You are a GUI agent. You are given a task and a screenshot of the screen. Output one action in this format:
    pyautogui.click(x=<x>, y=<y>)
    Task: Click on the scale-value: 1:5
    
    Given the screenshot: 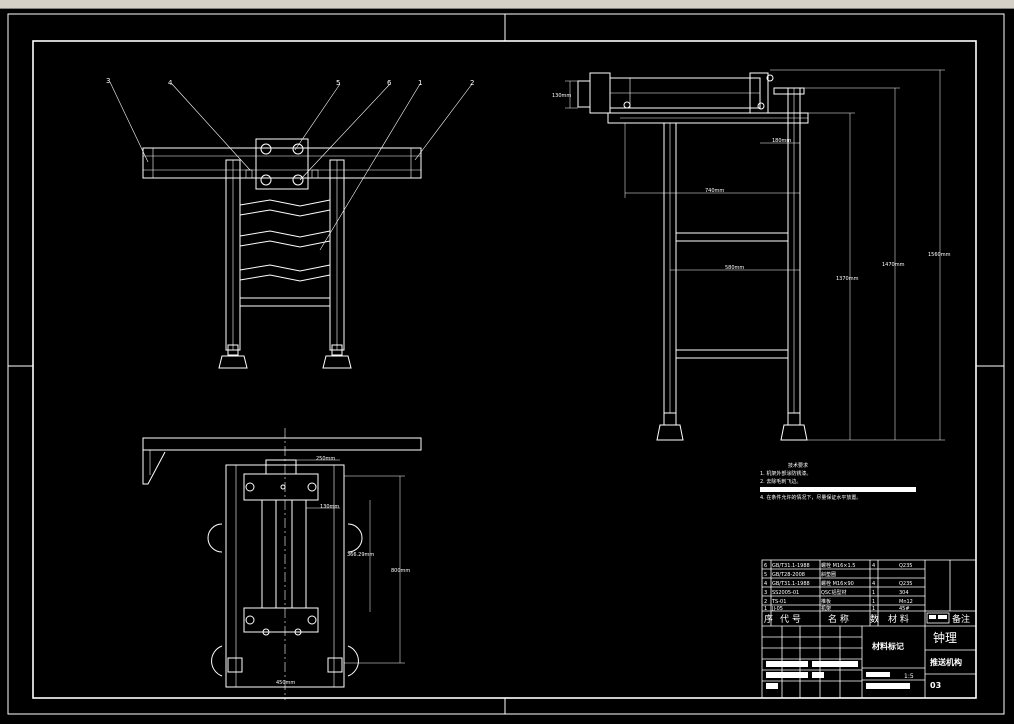 What is the action you would take?
    pyautogui.click(x=909, y=676)
    